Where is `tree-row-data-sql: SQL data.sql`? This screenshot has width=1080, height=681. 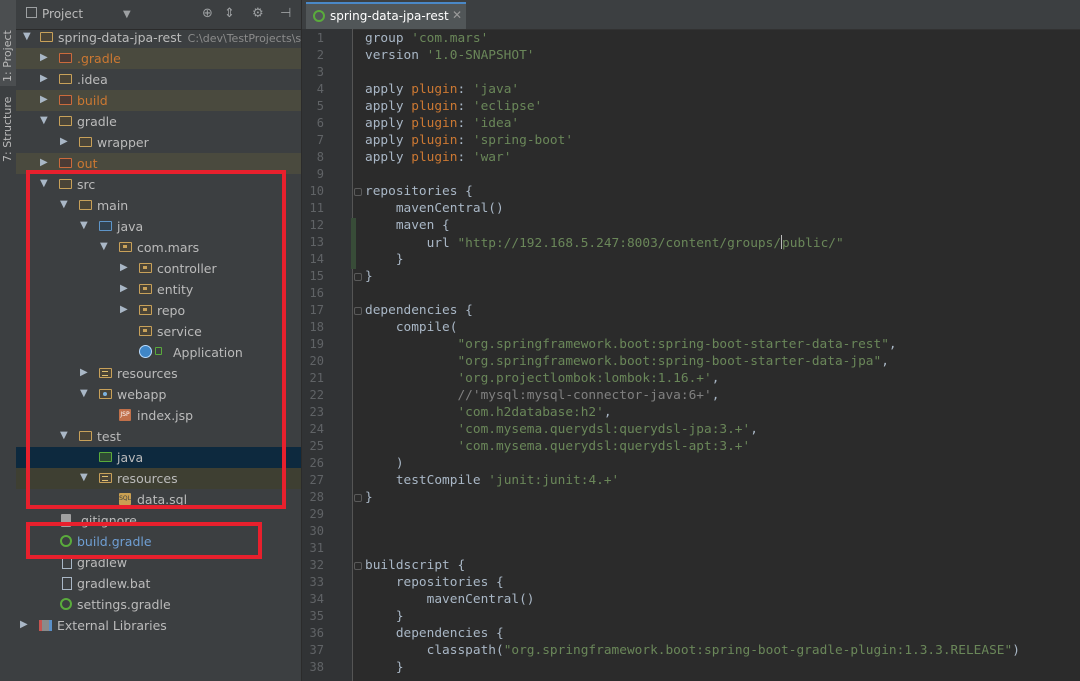 tree-row-data-sql: SQL data.sql is located at coordinates (158, 499).